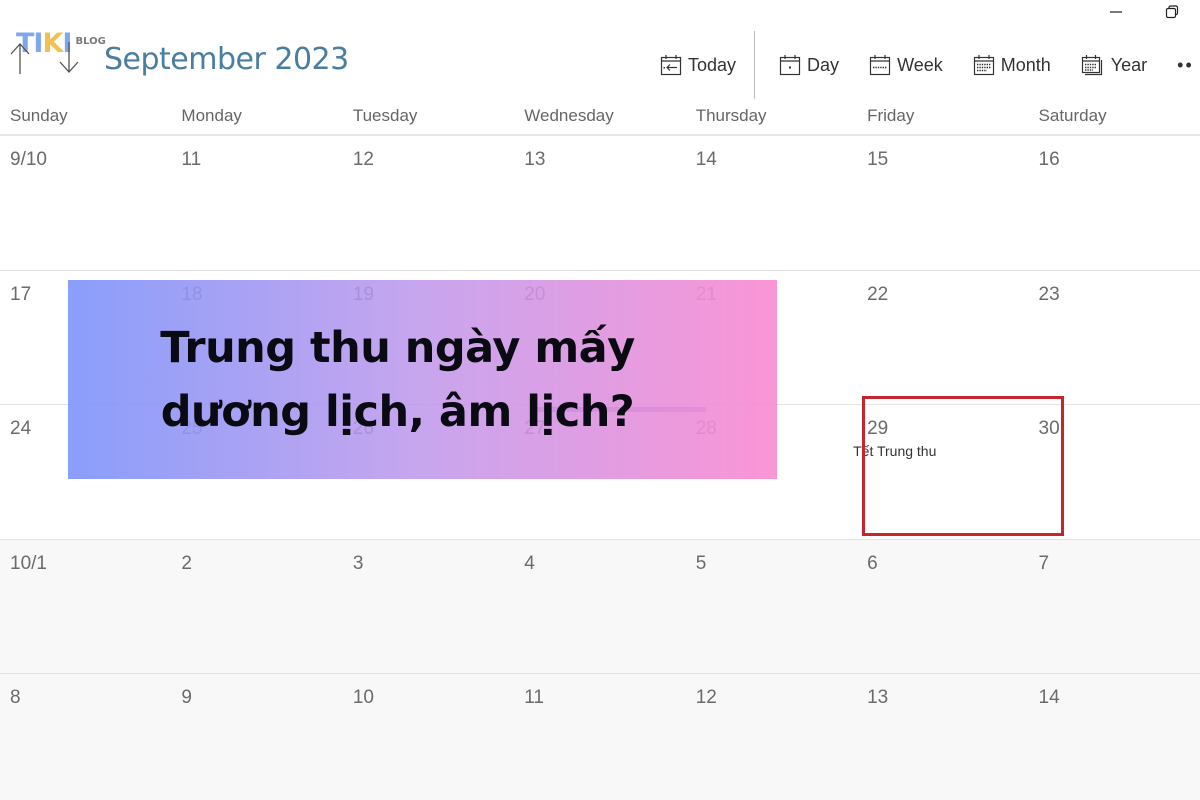  What do you see at coordinates (385, 115) in the screenshot?
I see `weekday-header: Tuesday` at bounding box center [385, 115].